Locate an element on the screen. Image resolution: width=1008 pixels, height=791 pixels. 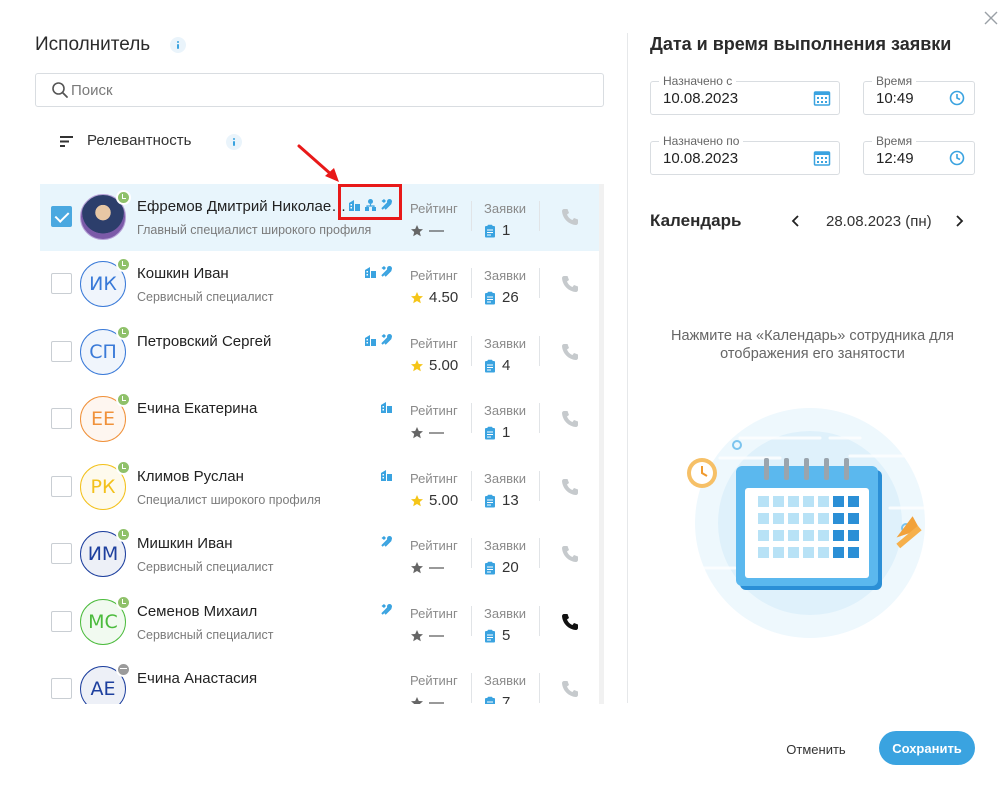
orders-text: 20 is located at coordinates (510, 567).